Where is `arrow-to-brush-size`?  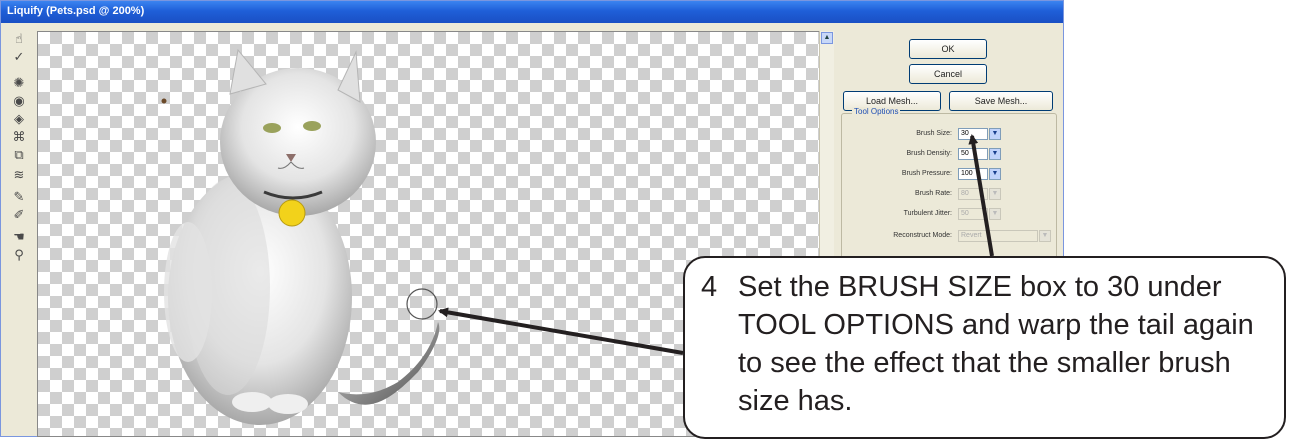
arrow-to-brush-size is located at coordinates (981, 195).